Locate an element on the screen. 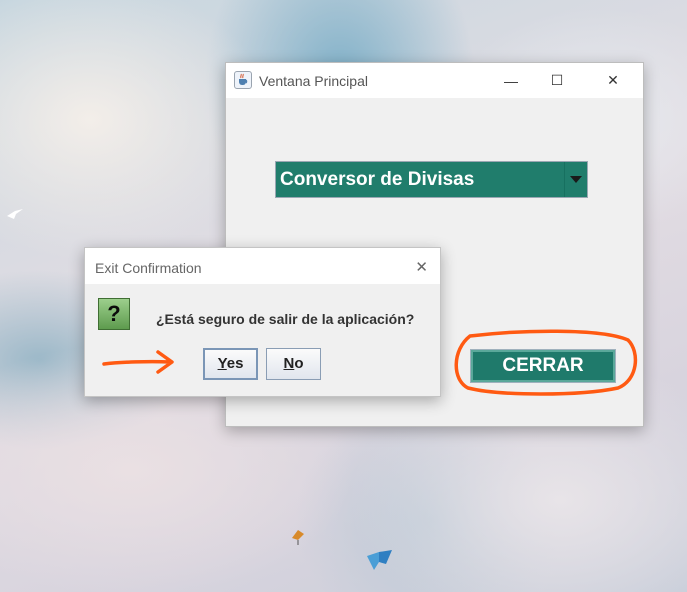 The width and height of the screenshot is (687, 592). dropdown-arrow-button is located at coordinates (575, 179).